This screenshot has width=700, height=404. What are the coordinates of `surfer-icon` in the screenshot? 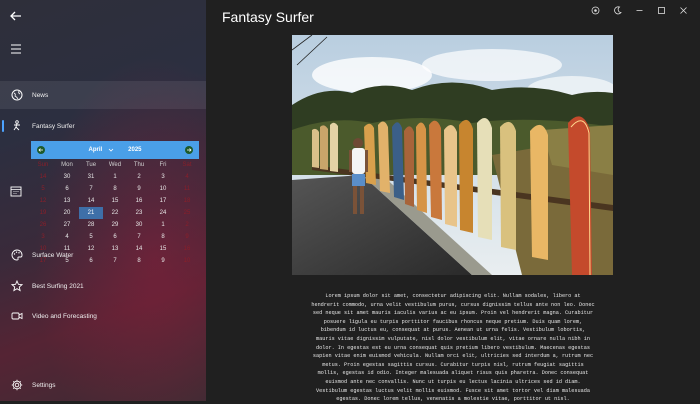 It's located at (17, 126).